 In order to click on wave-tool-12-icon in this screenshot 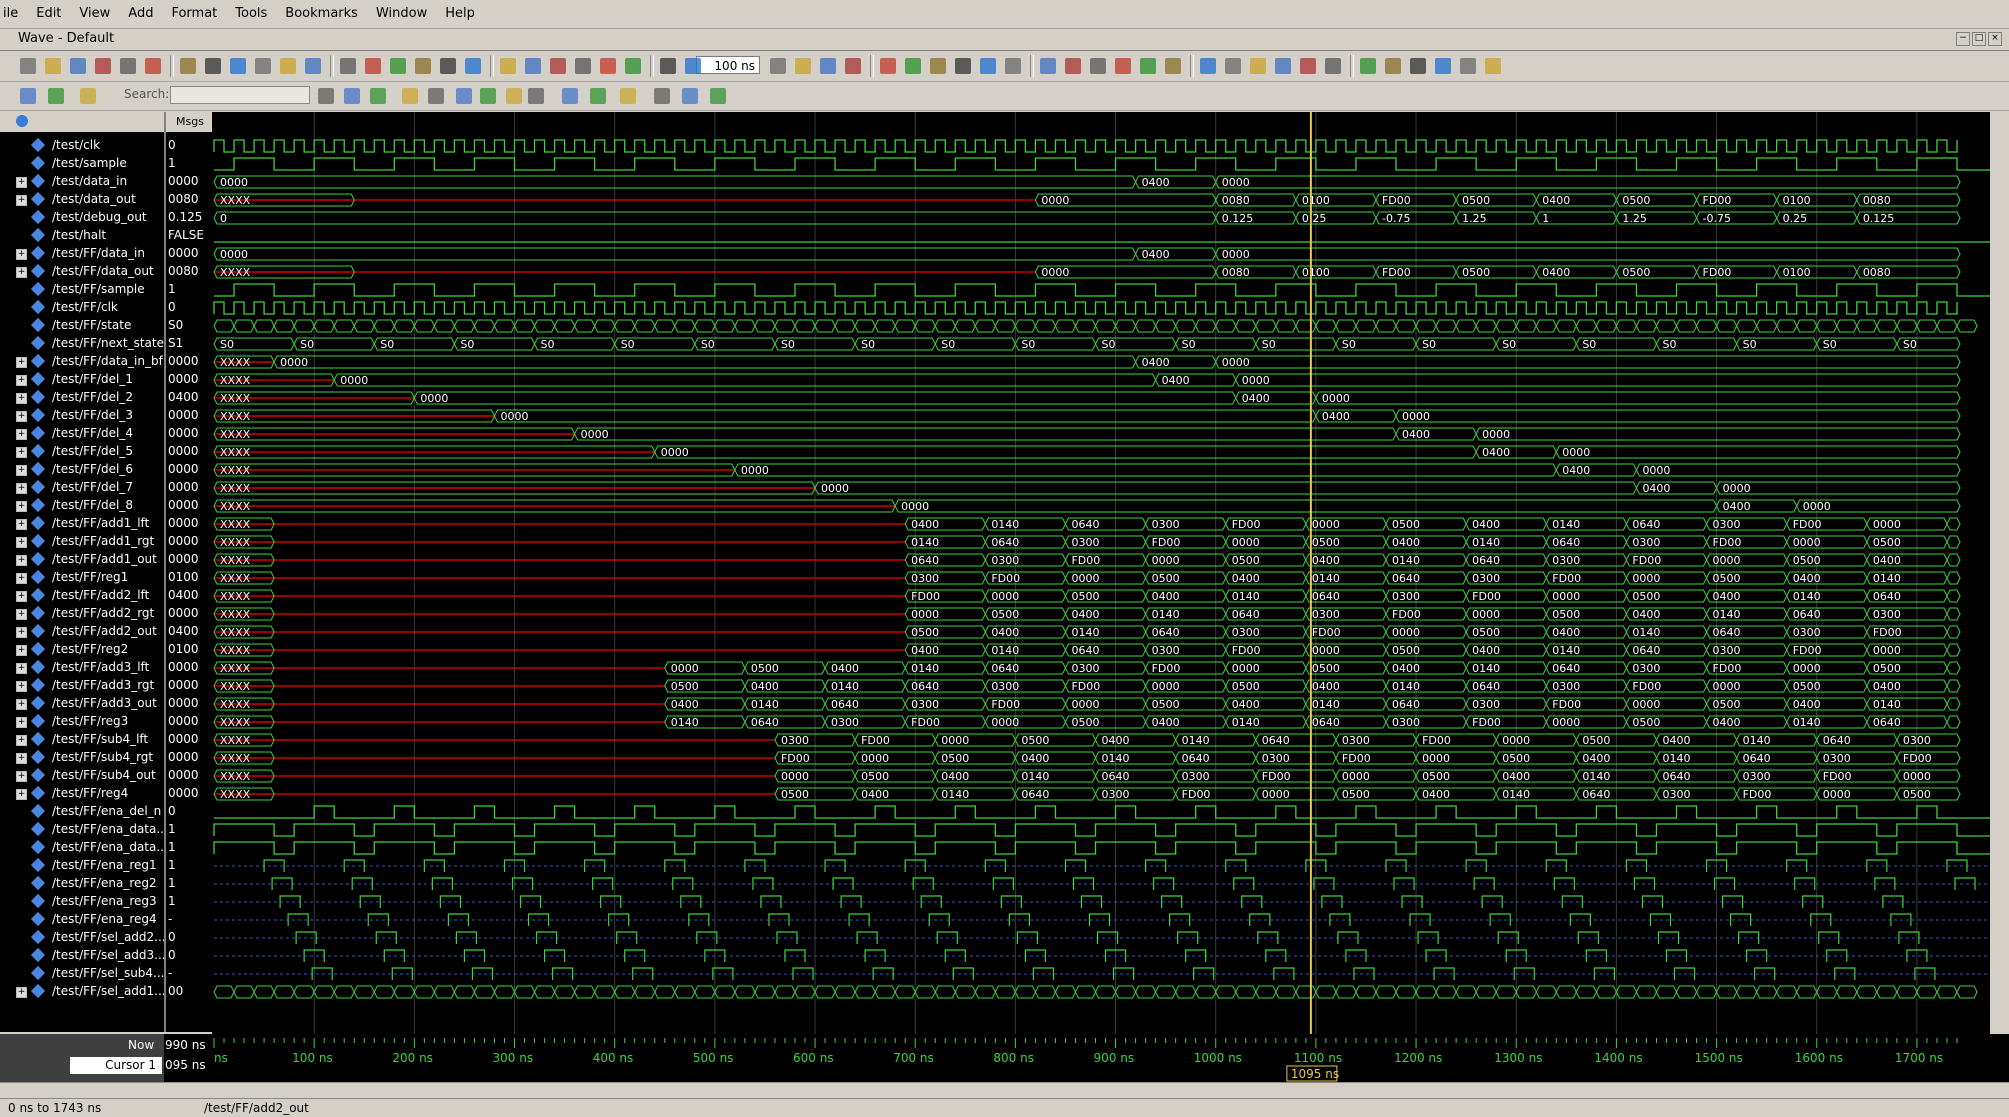, I will do `click(570, 96)`.